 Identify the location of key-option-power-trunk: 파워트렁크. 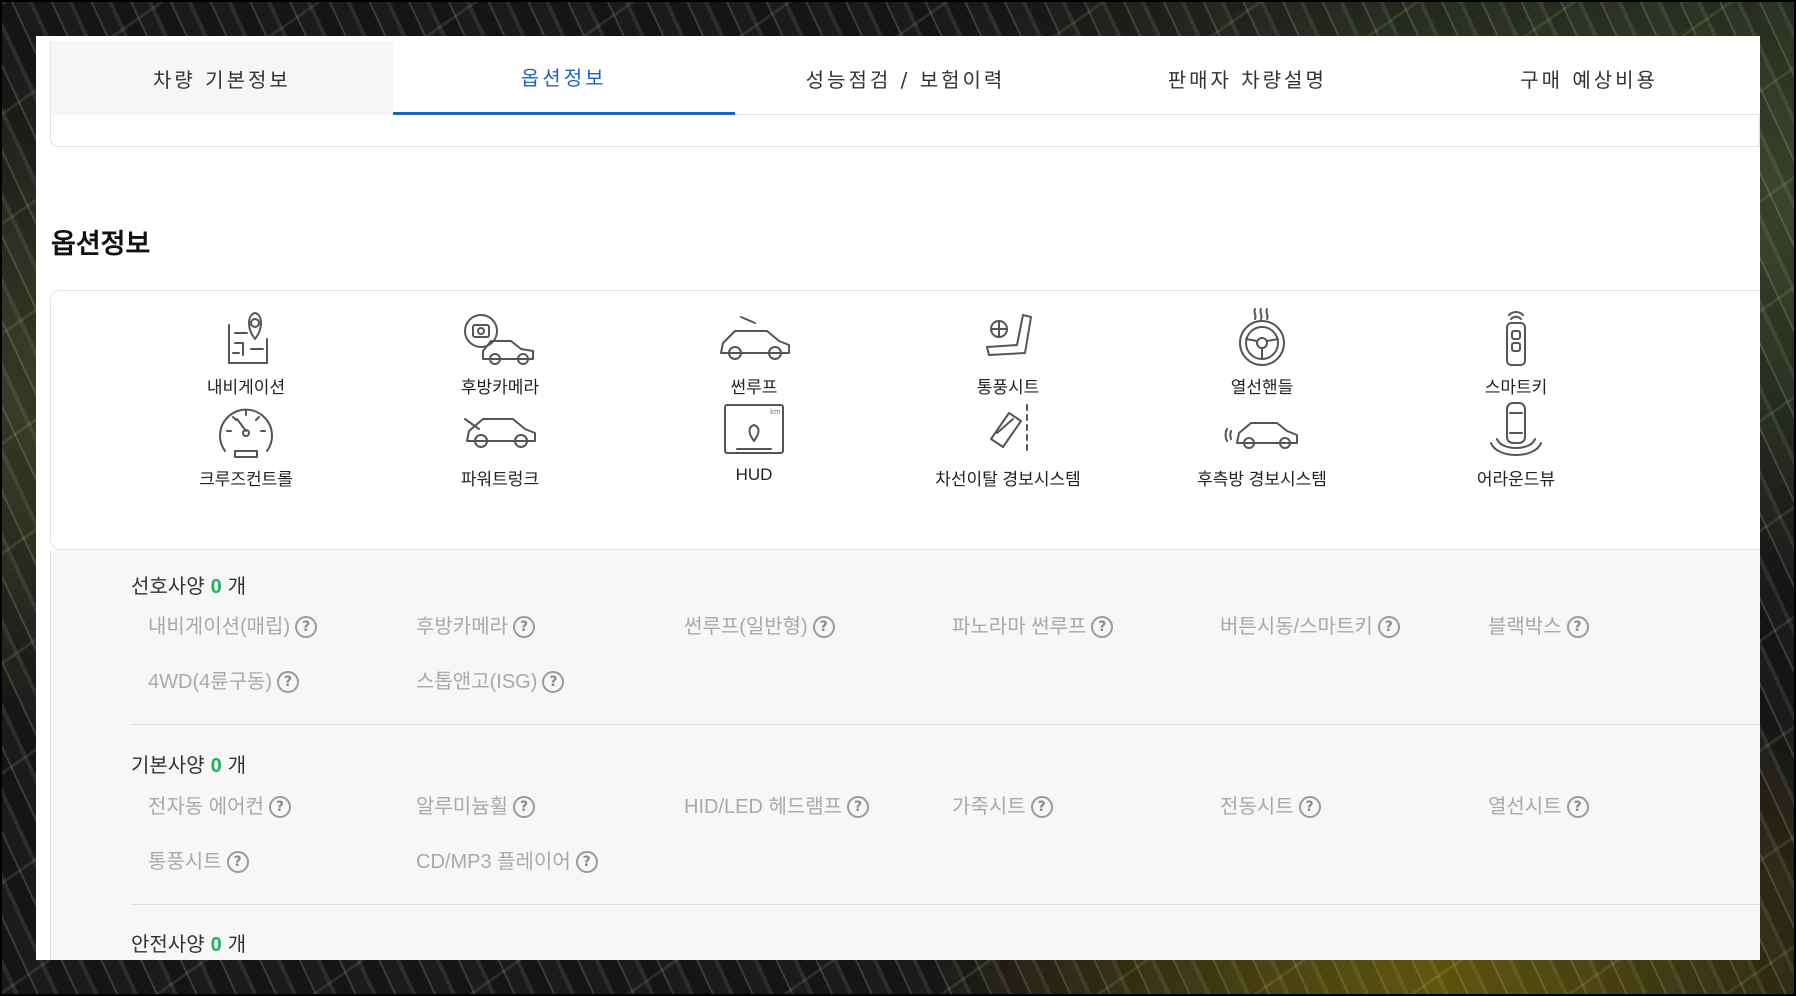
(500, 444).